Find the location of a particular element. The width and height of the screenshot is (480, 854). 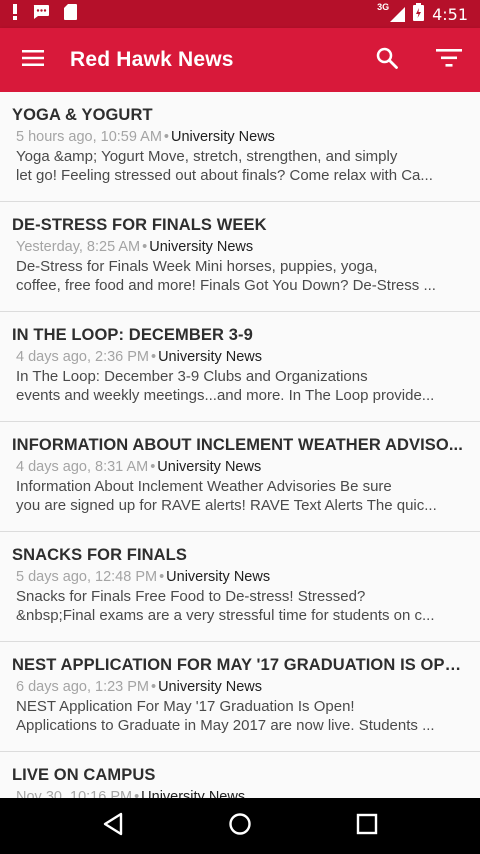

article-time: Nov 30, 10:16 PM is located at coordinates (74, 793).